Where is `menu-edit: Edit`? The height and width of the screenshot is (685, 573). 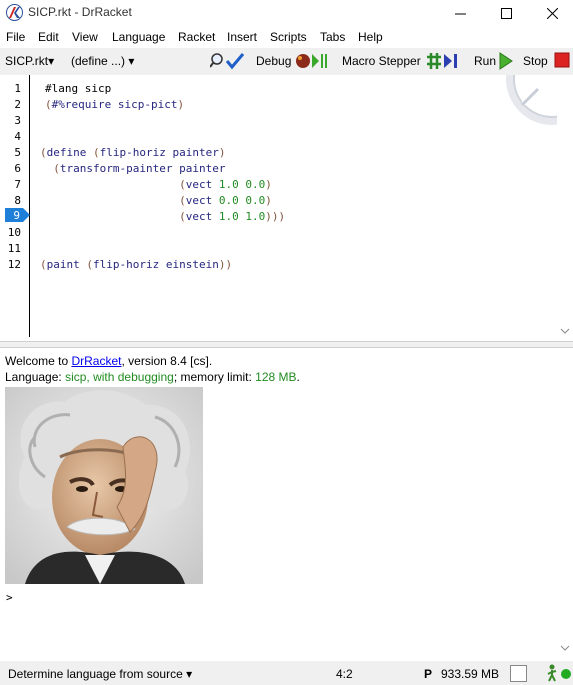
menu-edit: Edit is located at coordinates (48, 37).